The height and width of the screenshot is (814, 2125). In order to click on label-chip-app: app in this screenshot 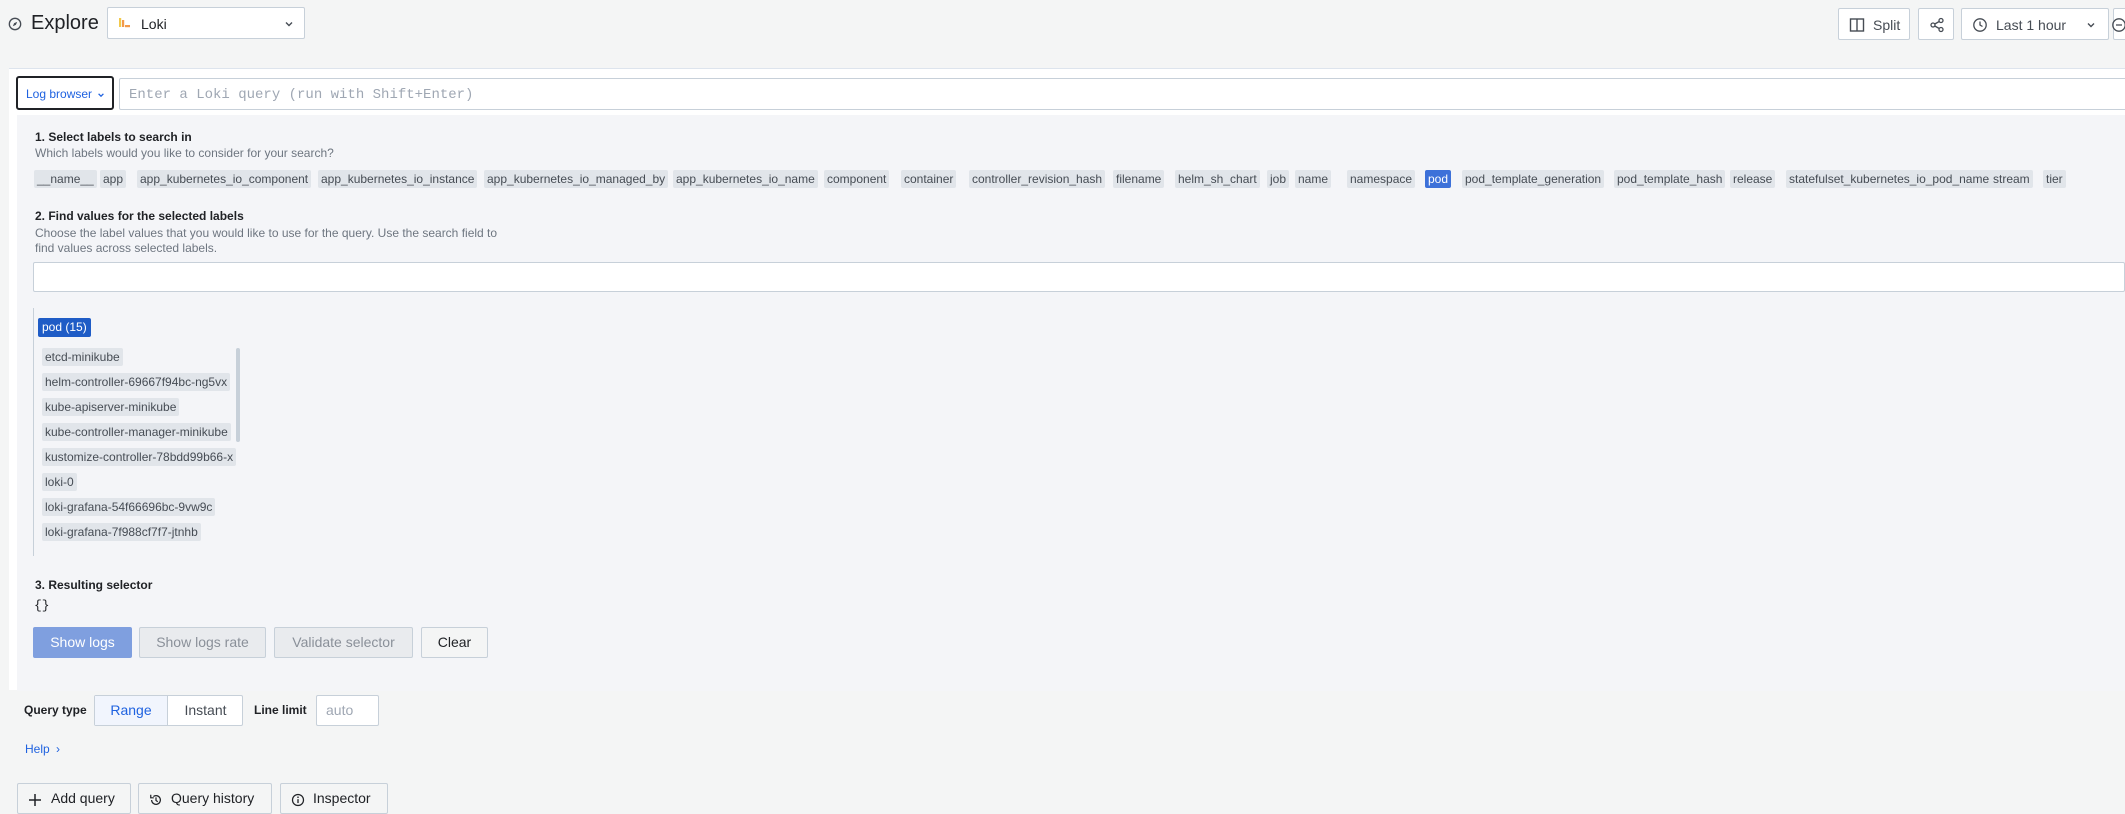, I will do `click(113, 179)`.